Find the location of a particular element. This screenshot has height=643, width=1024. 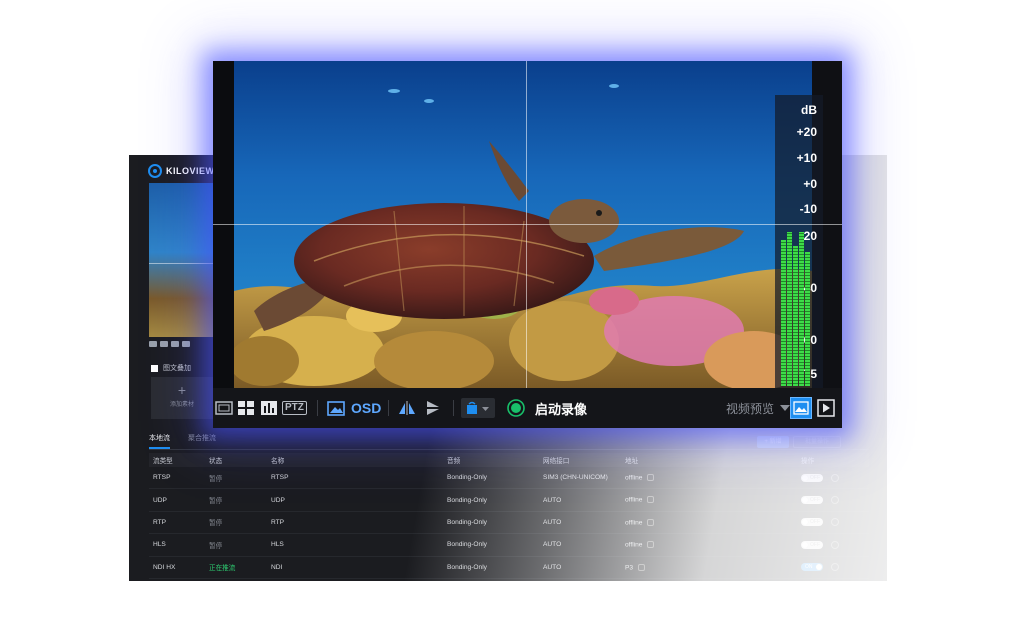

row-status: 正在推流 is located at coordinates (236, 567).